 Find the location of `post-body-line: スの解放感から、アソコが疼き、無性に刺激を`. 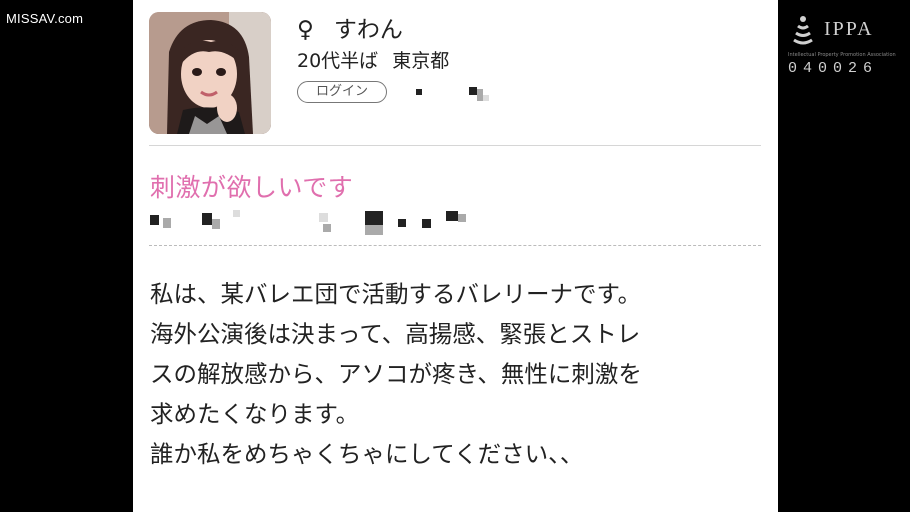

post-body-line: スの解放感から、アソコが疼き、無性に刺激を is located at coordinates (396, 374).